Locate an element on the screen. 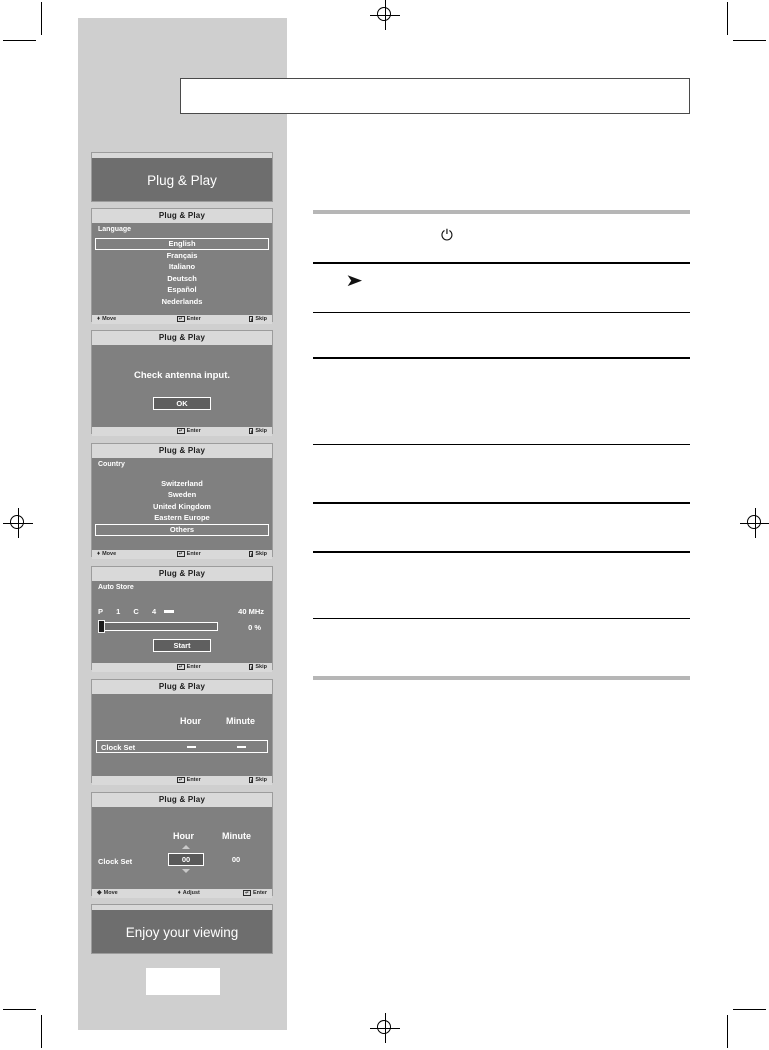 The height and width of the screenshot is (1050, 769). power-icon: ⏻ is located at coordinates (447, 235).